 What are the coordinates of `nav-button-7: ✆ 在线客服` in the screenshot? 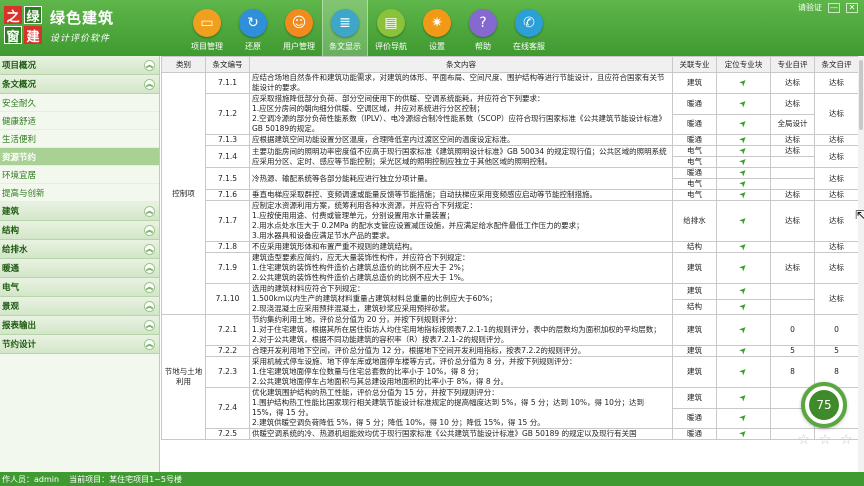 It's located at (529, 28).